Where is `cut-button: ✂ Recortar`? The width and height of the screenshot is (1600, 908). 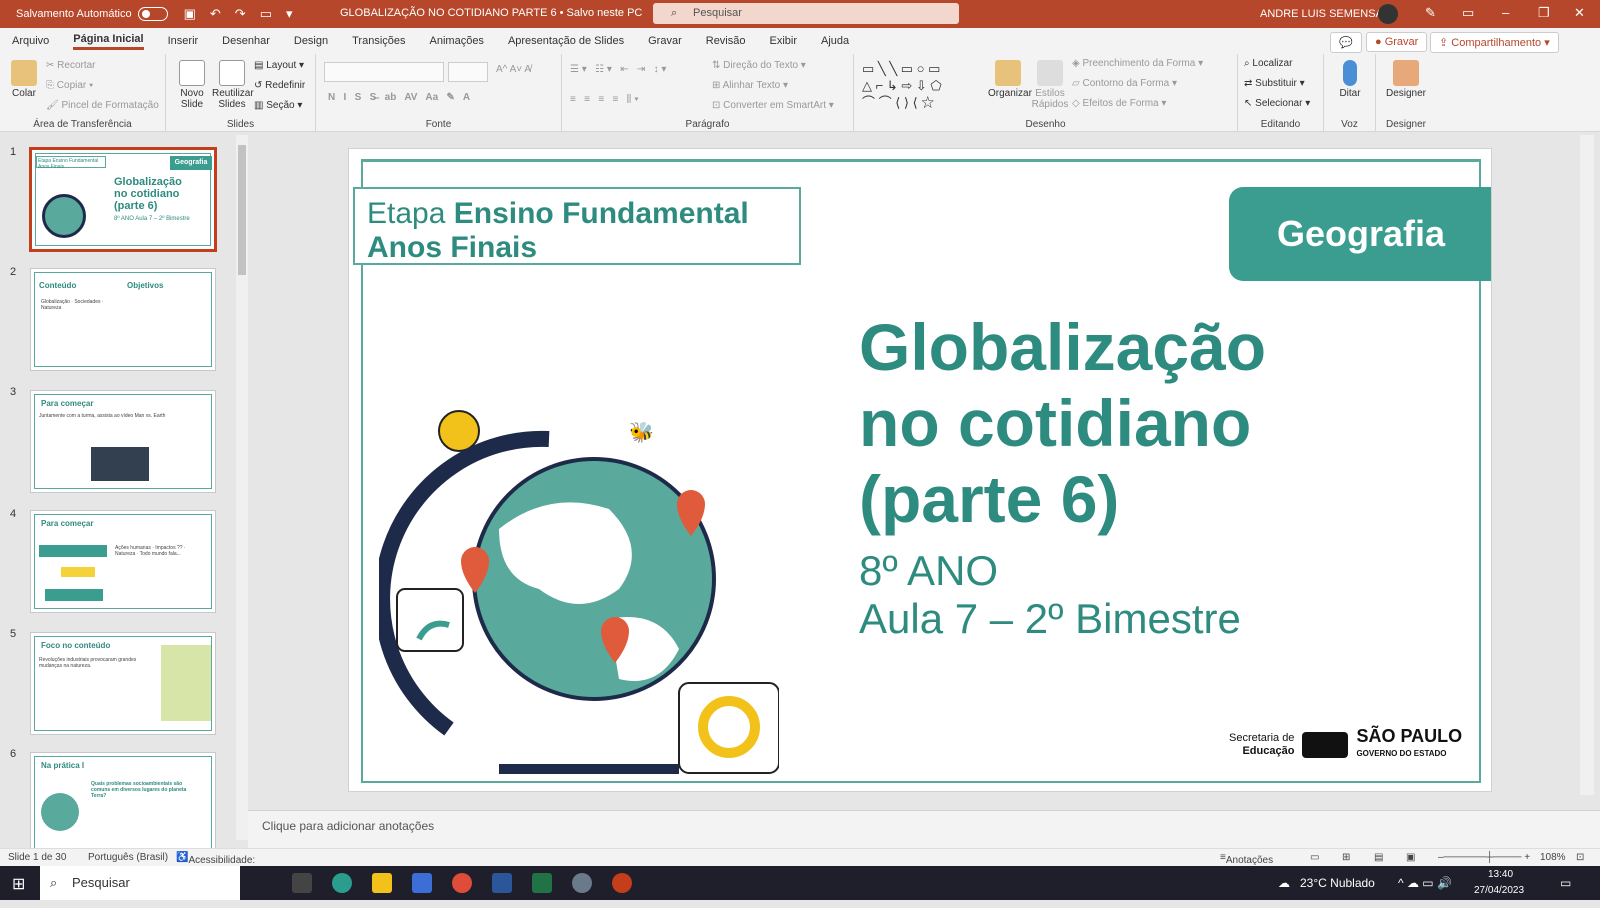 cut-button: ✂ Recortar is located at coordinates (71, 65).